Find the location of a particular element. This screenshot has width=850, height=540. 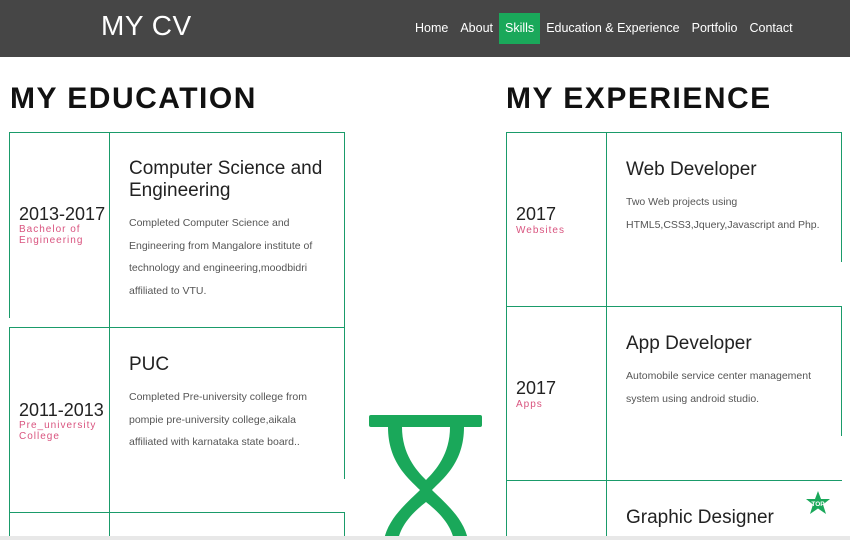

education-degree: Bachelor of Engineering is located at coordinates (51, 235).